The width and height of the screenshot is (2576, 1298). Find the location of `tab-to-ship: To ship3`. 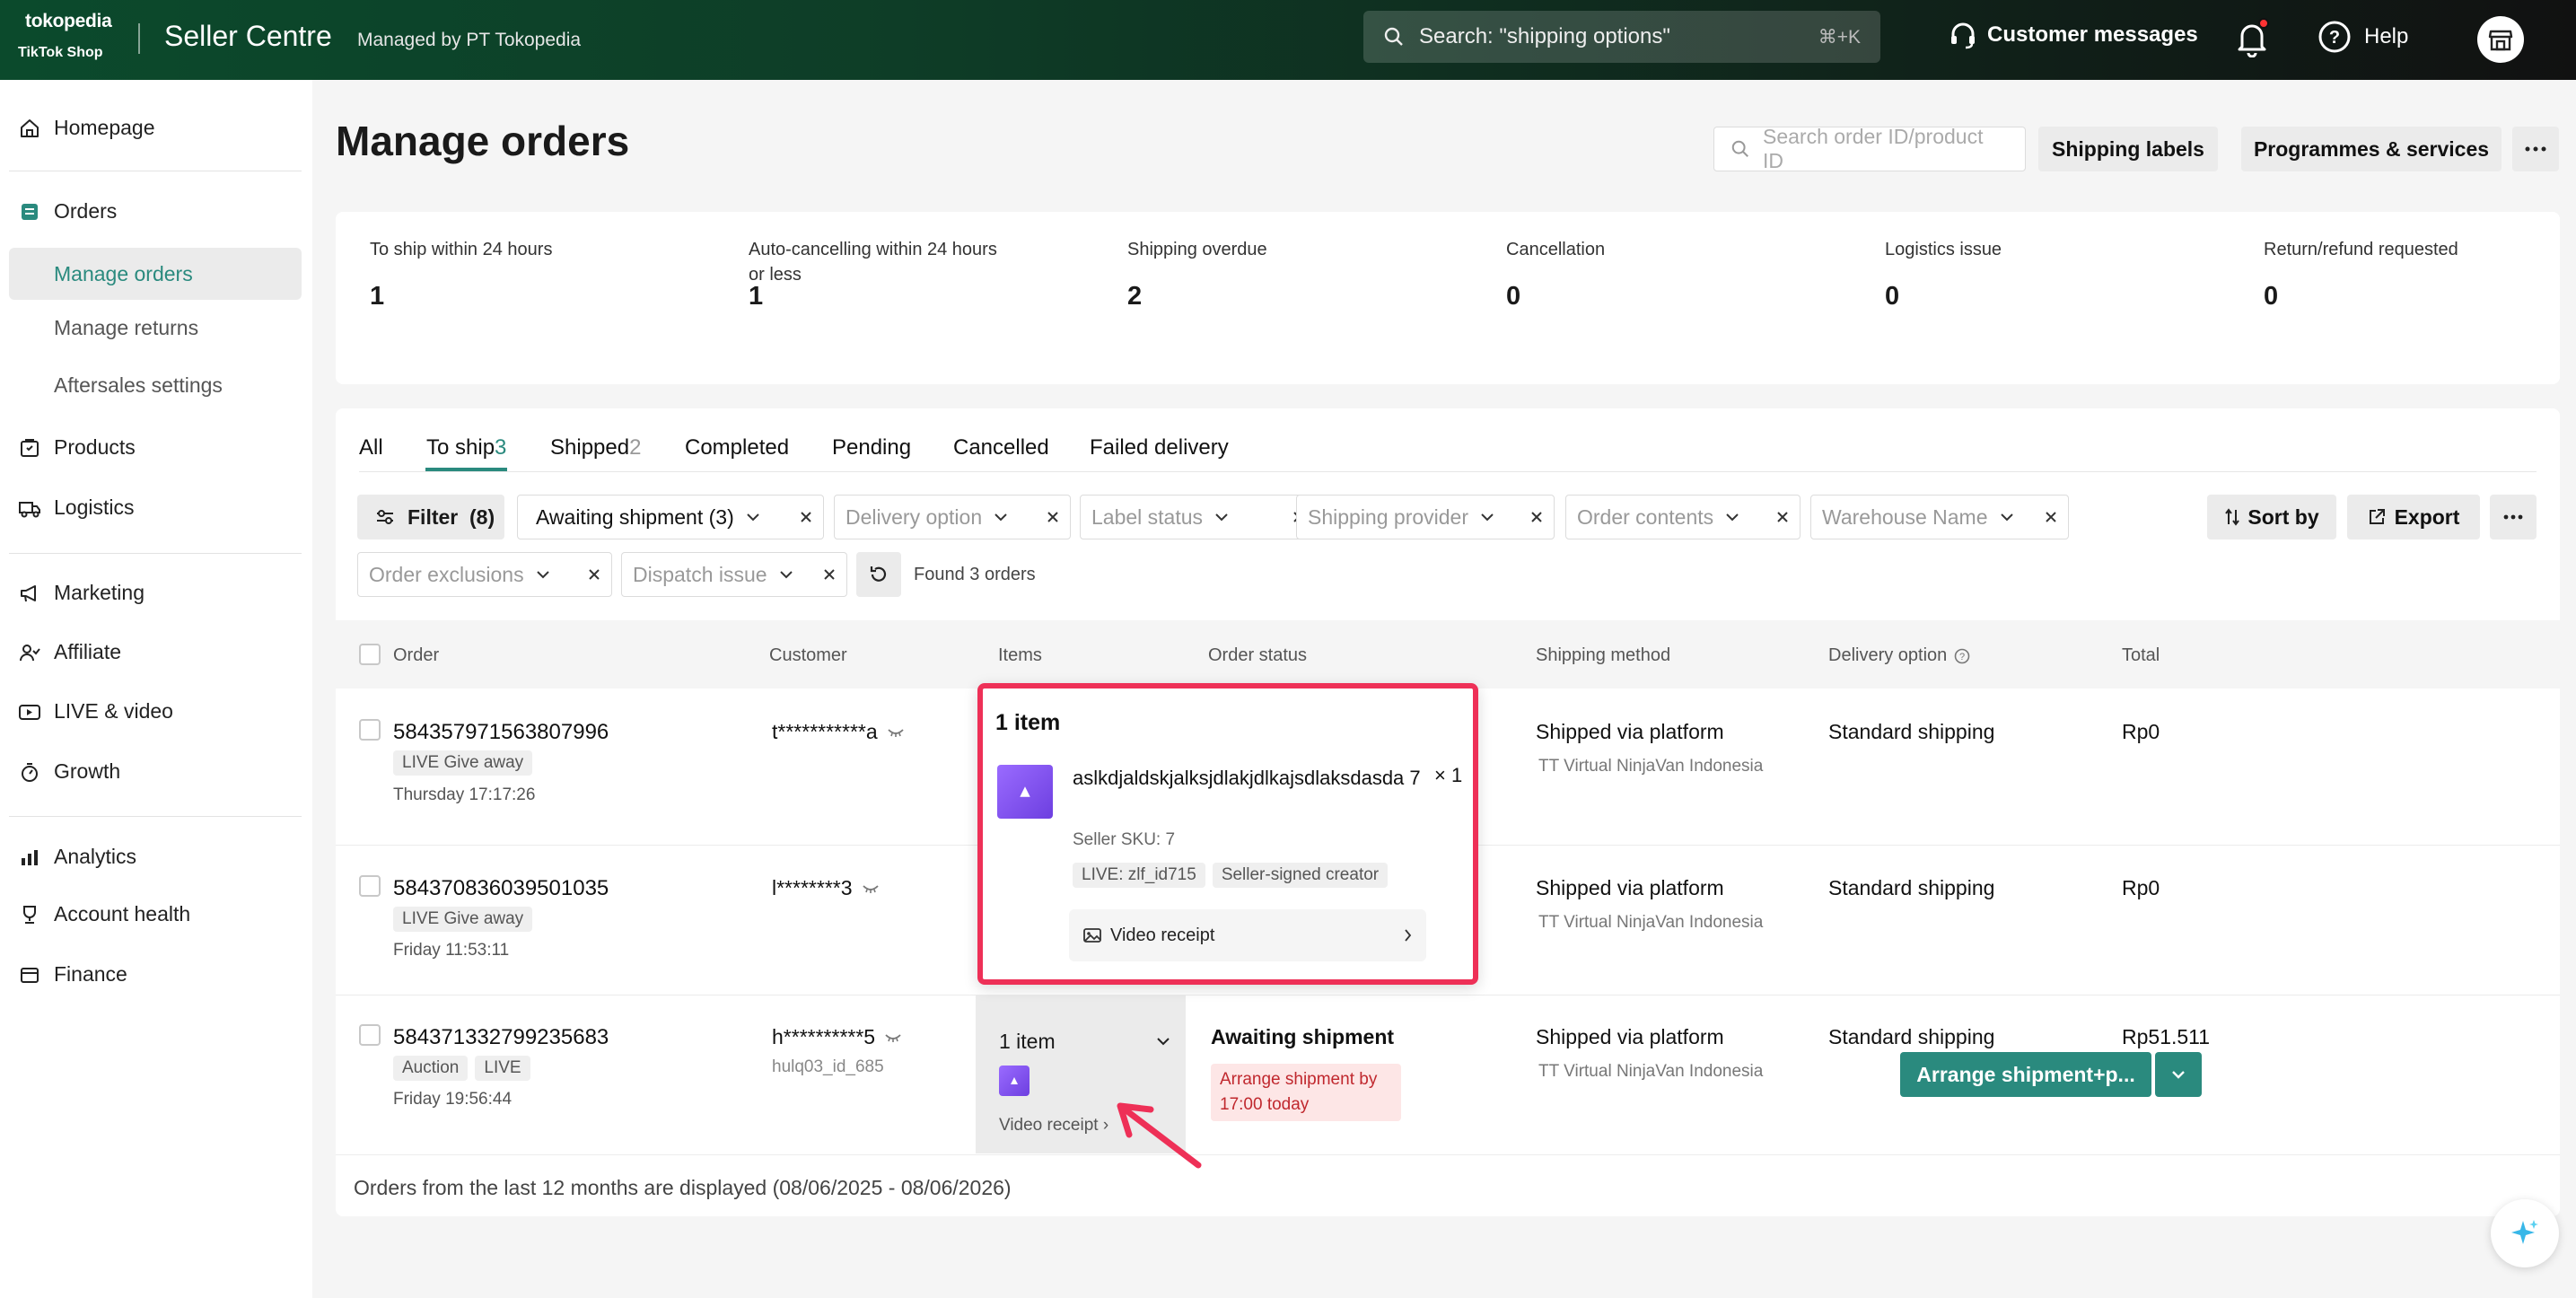

tab-to-ship: To ship3 is located at coordinates (466, 448).